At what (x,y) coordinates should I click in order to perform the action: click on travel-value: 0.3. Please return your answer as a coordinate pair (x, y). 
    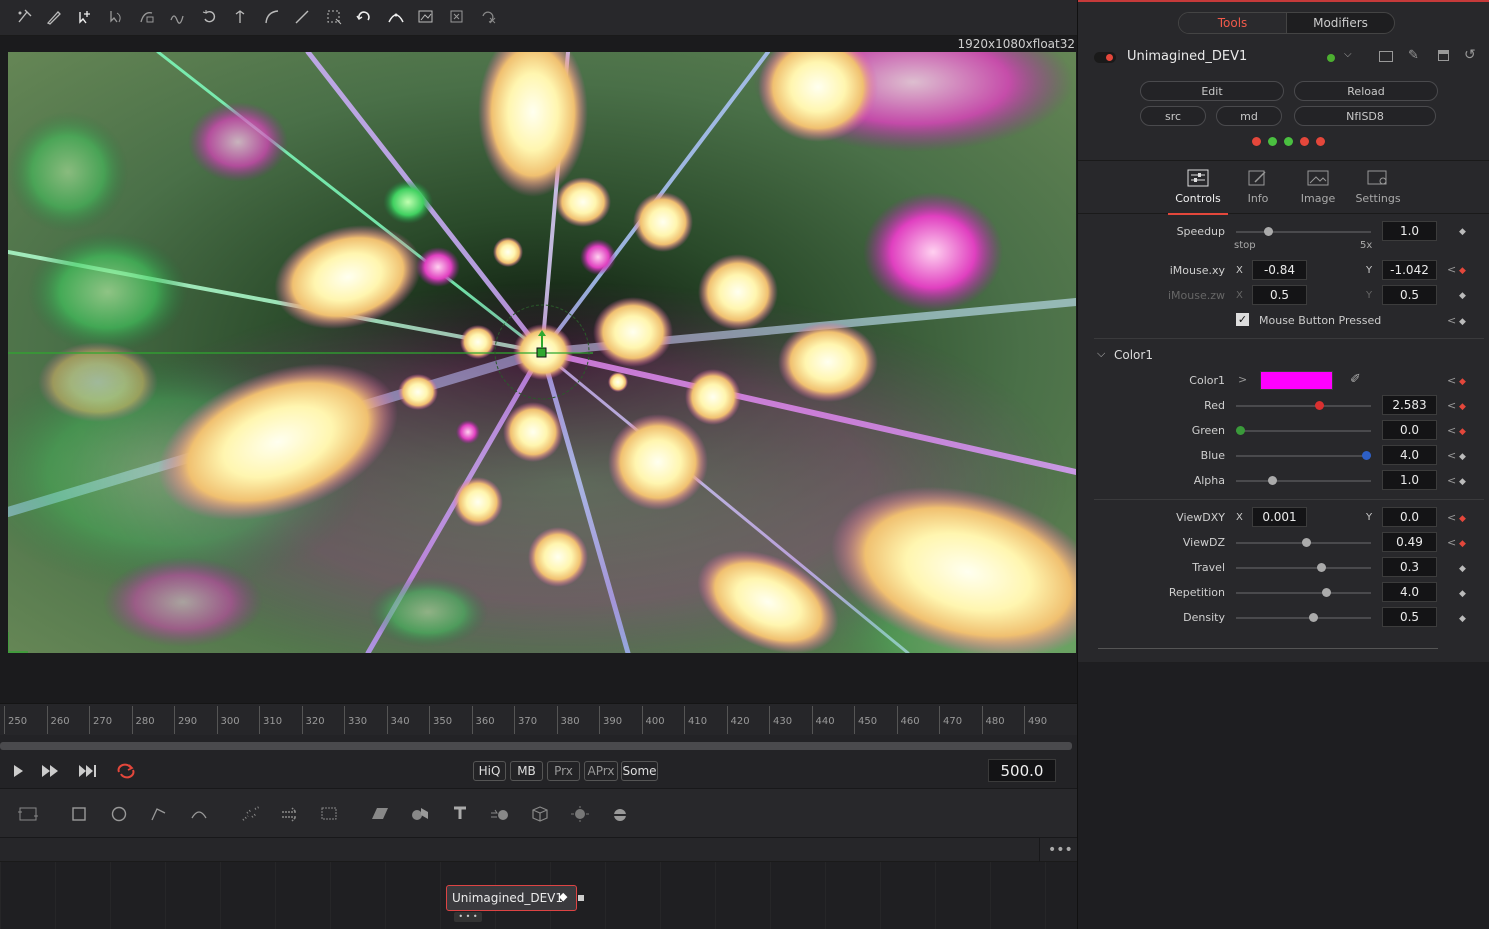
    Looking at the image, I should click on (1409, 567).